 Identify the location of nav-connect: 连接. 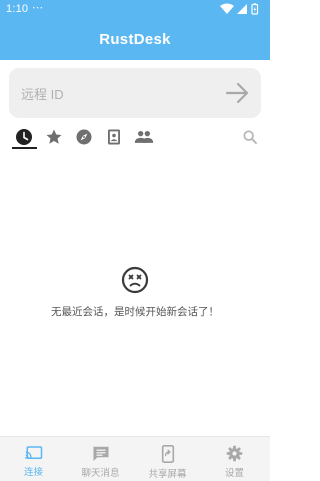
(33, 459).